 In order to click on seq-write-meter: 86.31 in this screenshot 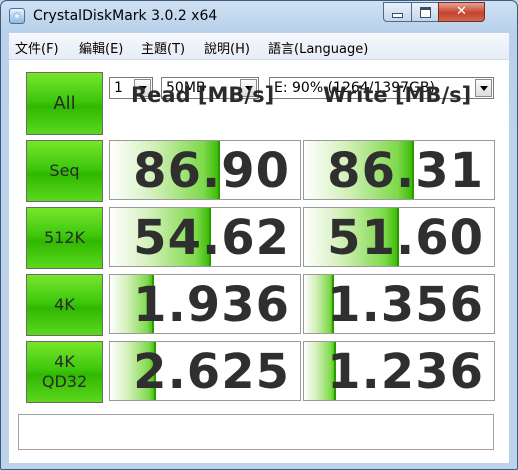, I will do `click(399, 170)`.